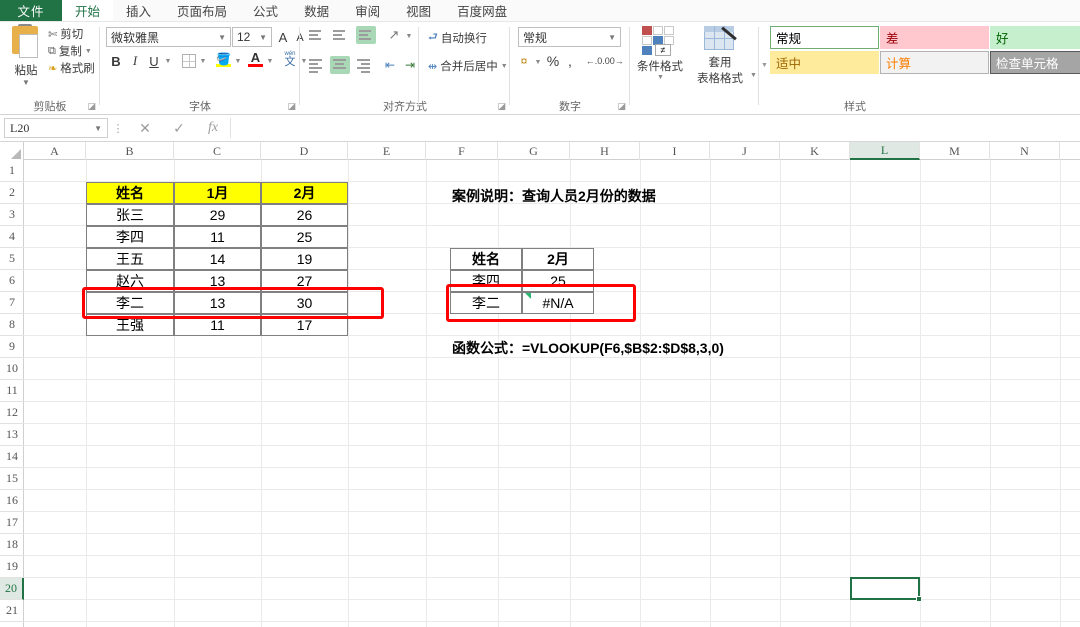 This screenshot has width=1080, height=627. What do you see at coordinates (12, 303) in the screenshot?
I see `row-header-7: 7` at bounding box center [12, 303].